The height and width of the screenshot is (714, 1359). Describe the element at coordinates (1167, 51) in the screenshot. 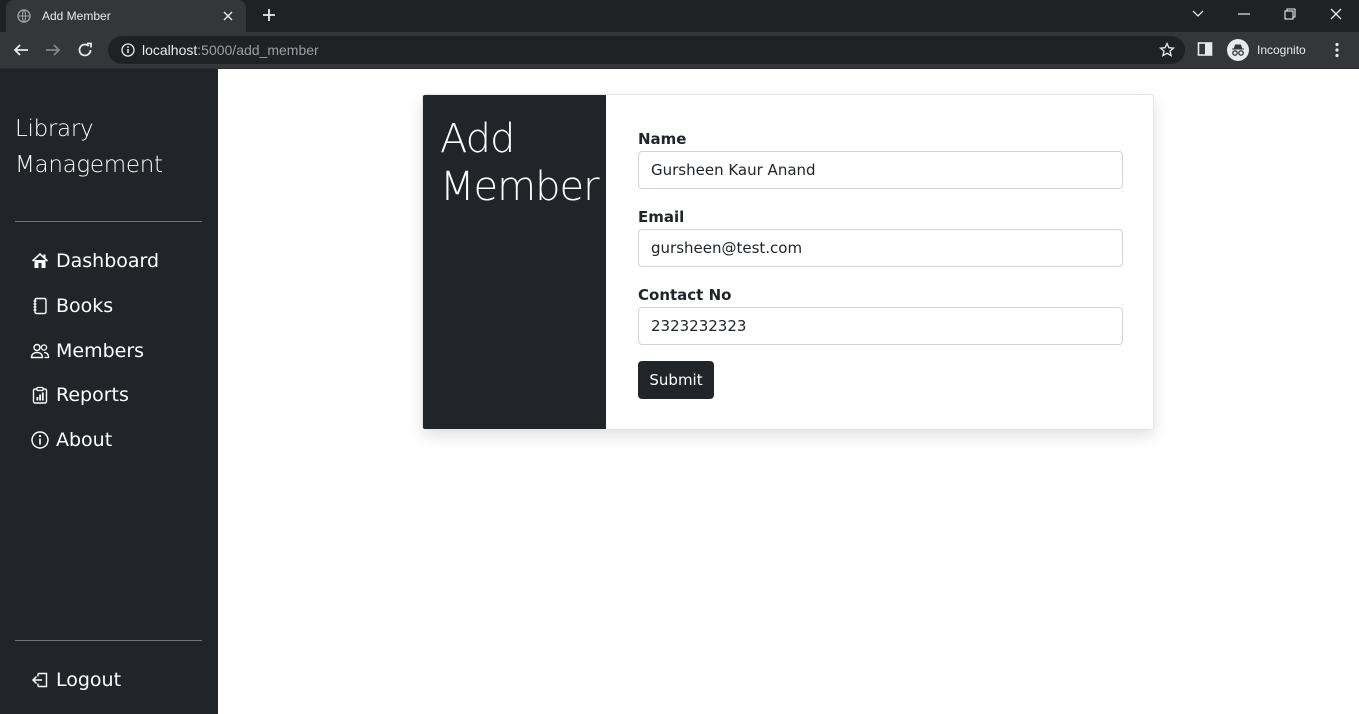

I see `bookmark-star-icon` at that location.